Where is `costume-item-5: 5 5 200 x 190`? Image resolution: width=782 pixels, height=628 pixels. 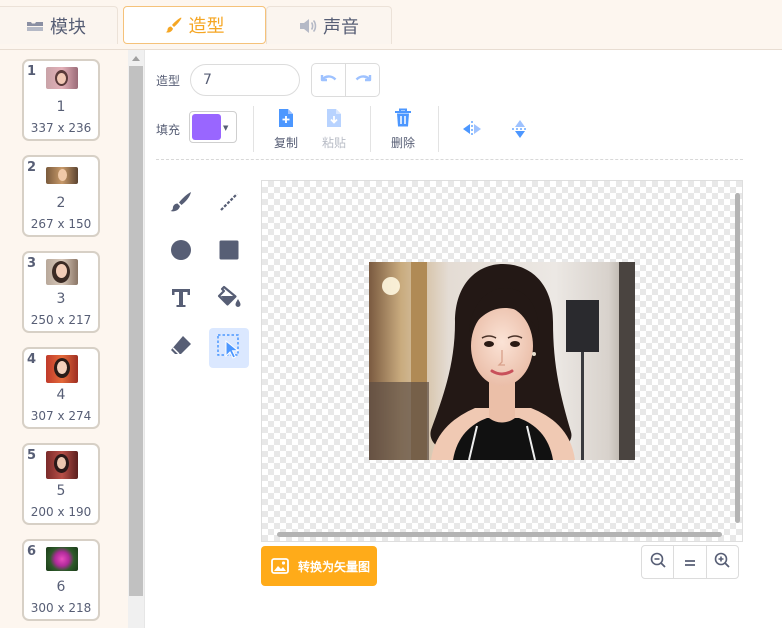 costume-item-5: 5 5 200 x 190 is located at coordinates (61, 484).